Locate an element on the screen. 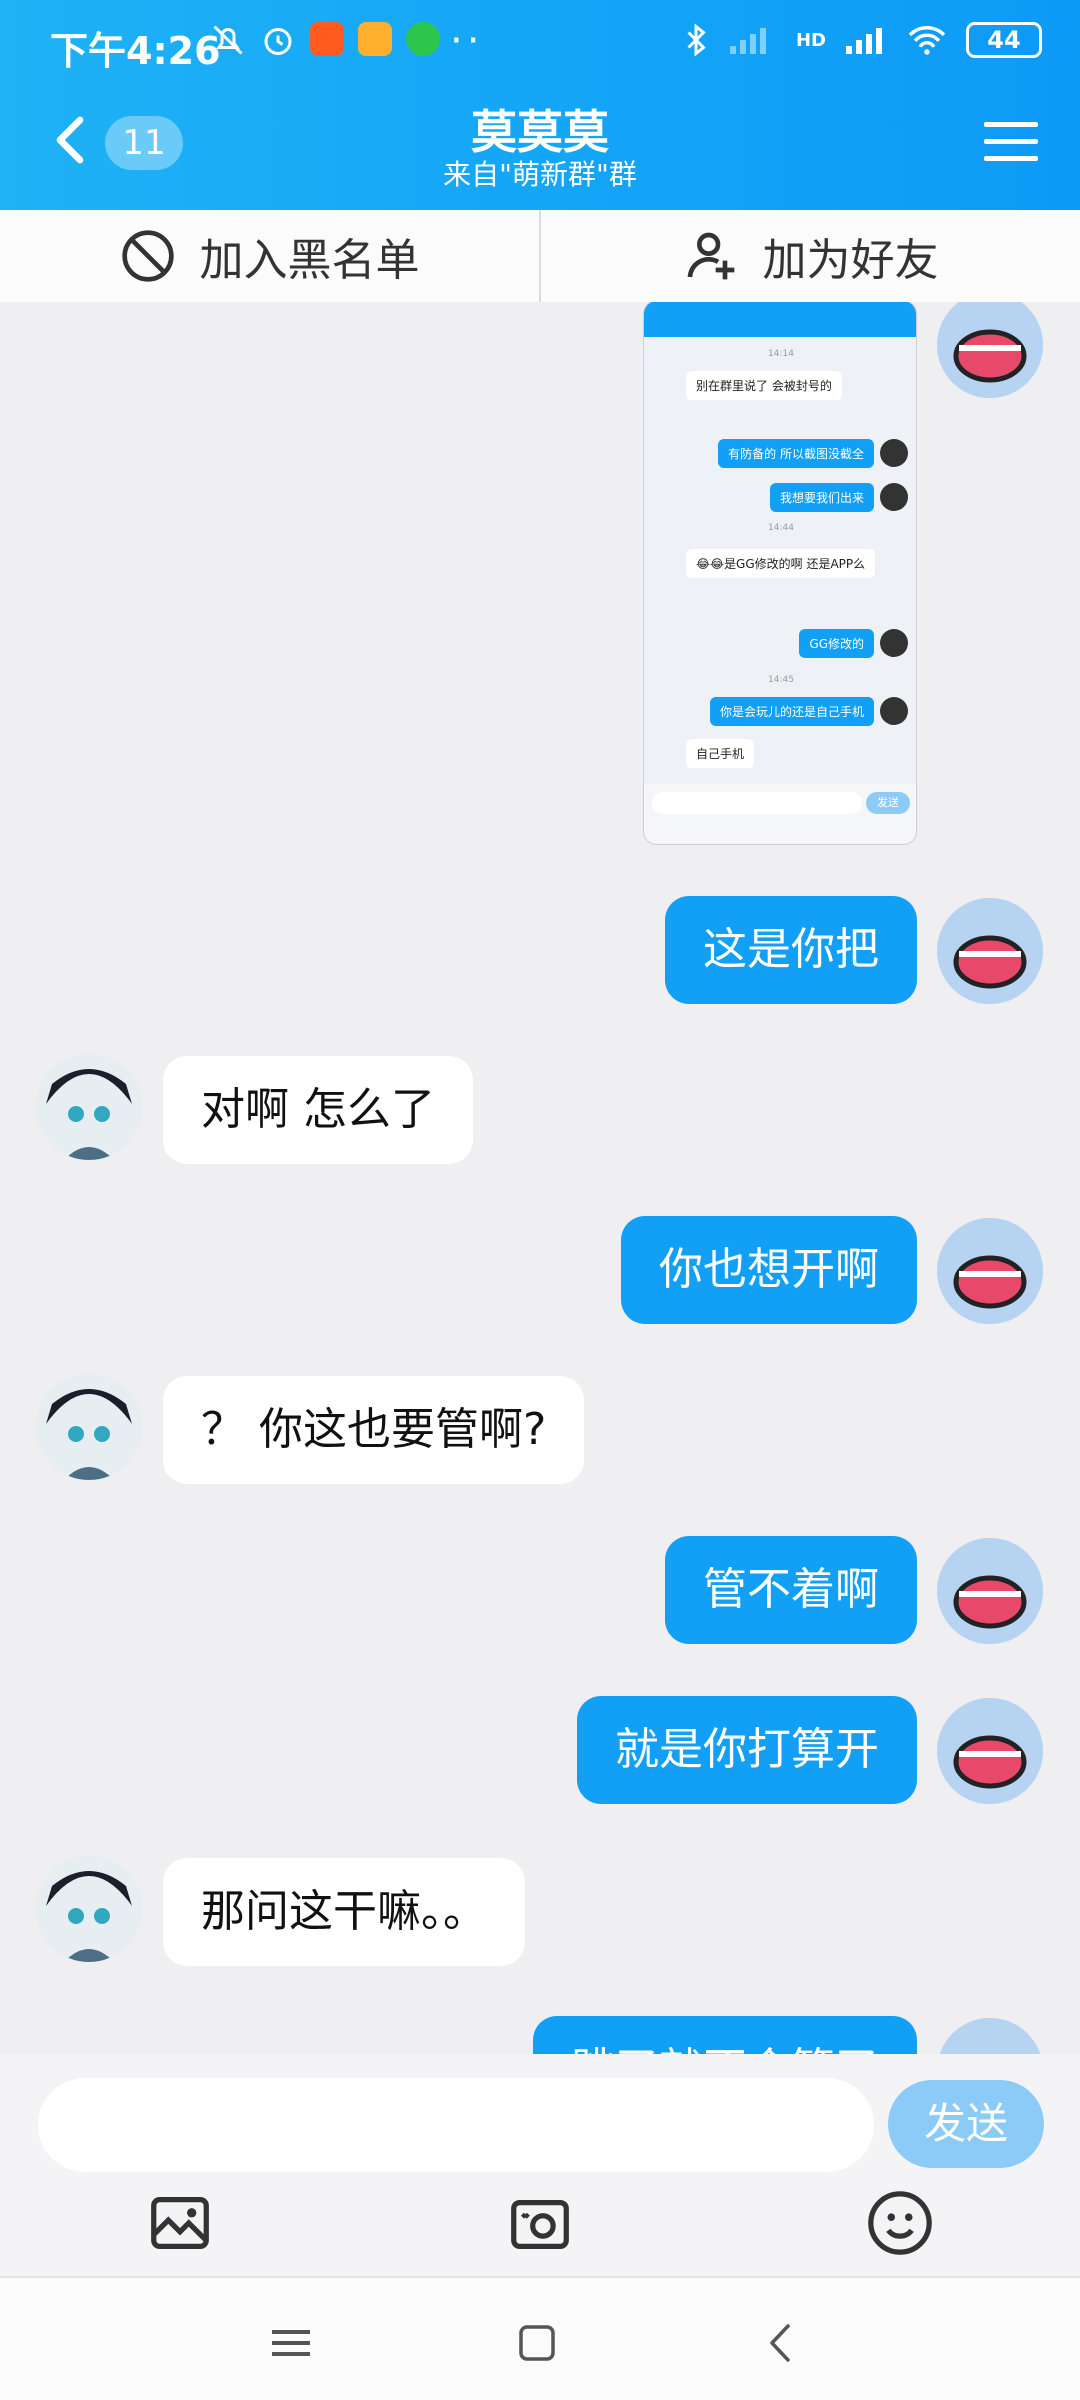  block-icon is located at coordinates (147, 256).